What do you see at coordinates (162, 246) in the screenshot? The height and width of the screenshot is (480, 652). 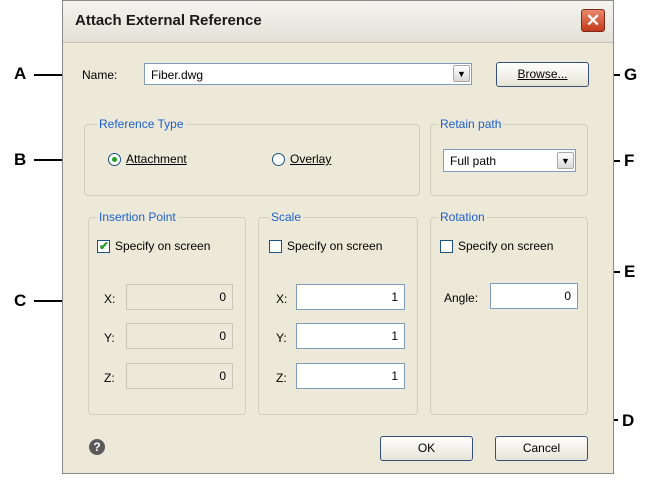 I see `insertion-specify-label: Specify on screen` at bounding box center [162, 246].